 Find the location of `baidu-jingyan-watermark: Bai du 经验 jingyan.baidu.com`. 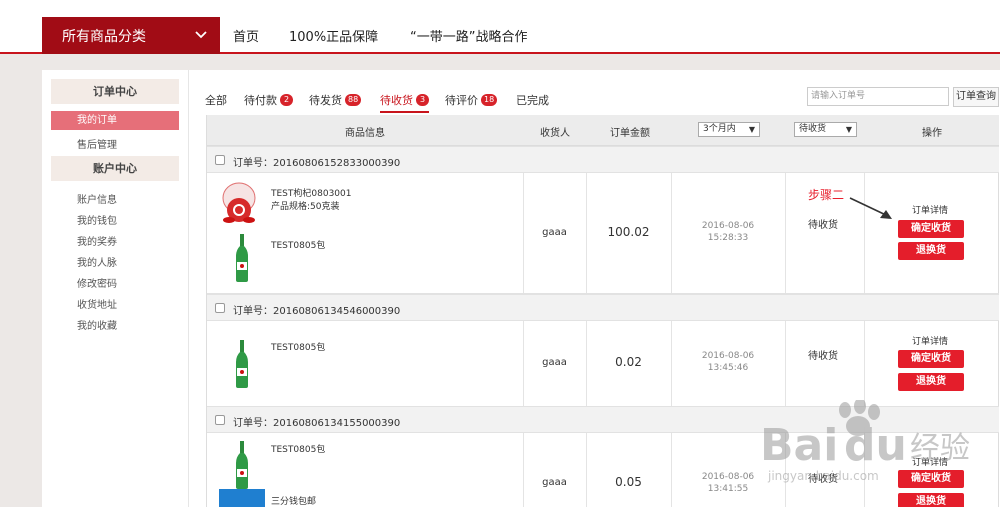

baidu-jingyan-watermark: Bai du 经验 jingyan.baidu.com is located at coordinates (865, 441).